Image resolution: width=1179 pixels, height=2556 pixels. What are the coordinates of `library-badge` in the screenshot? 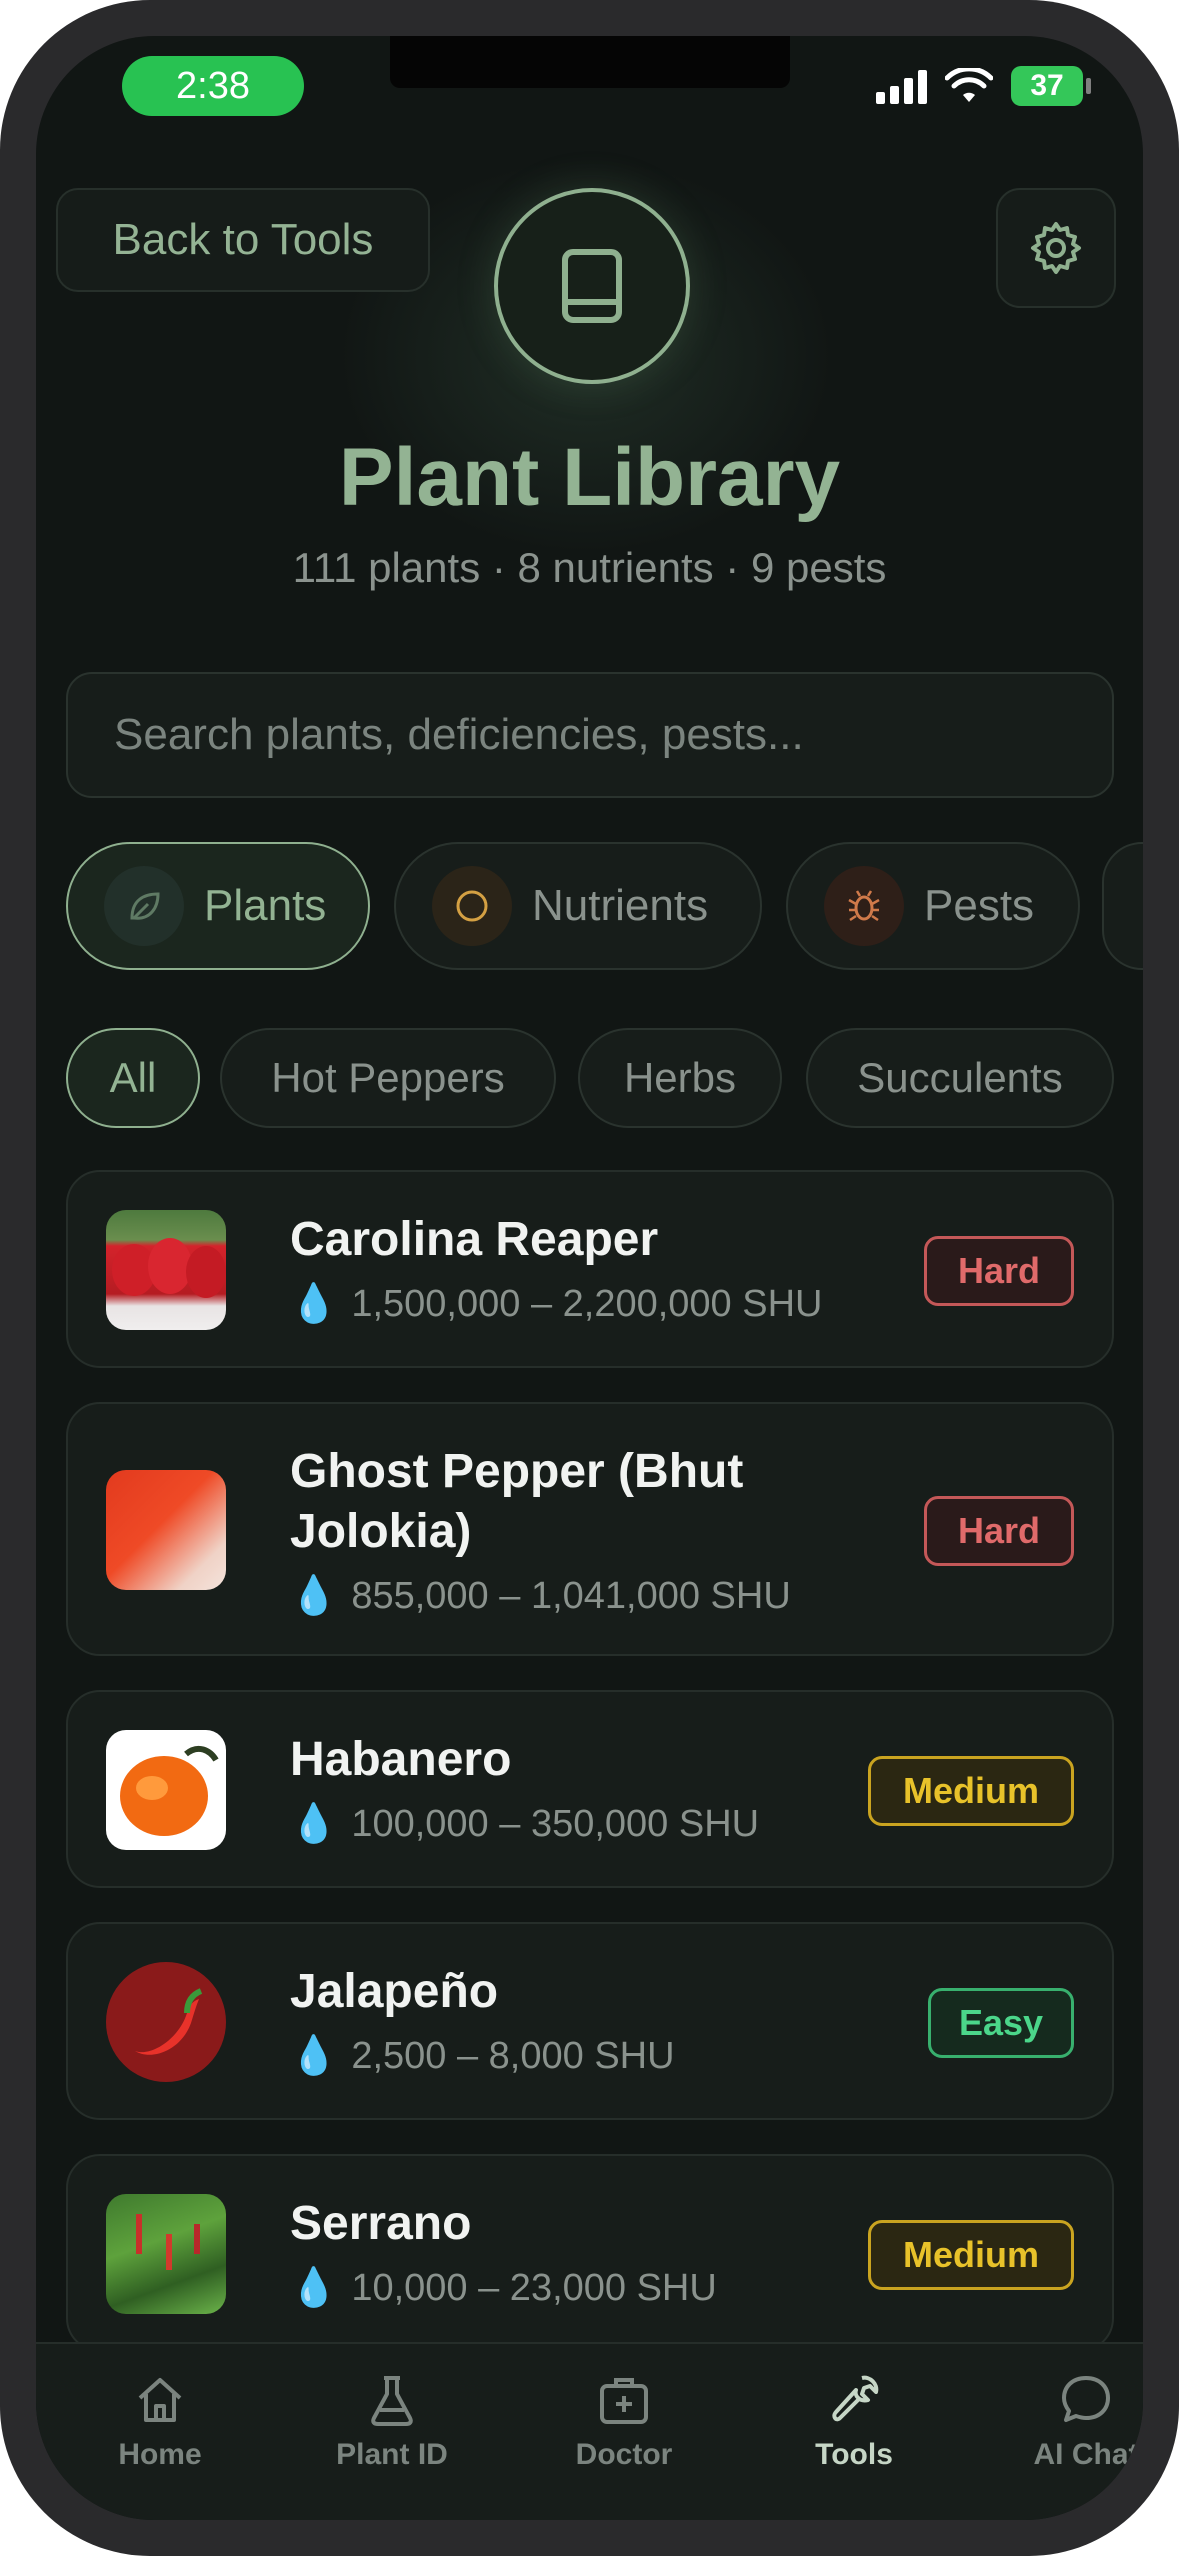 It's located at (592, 286).